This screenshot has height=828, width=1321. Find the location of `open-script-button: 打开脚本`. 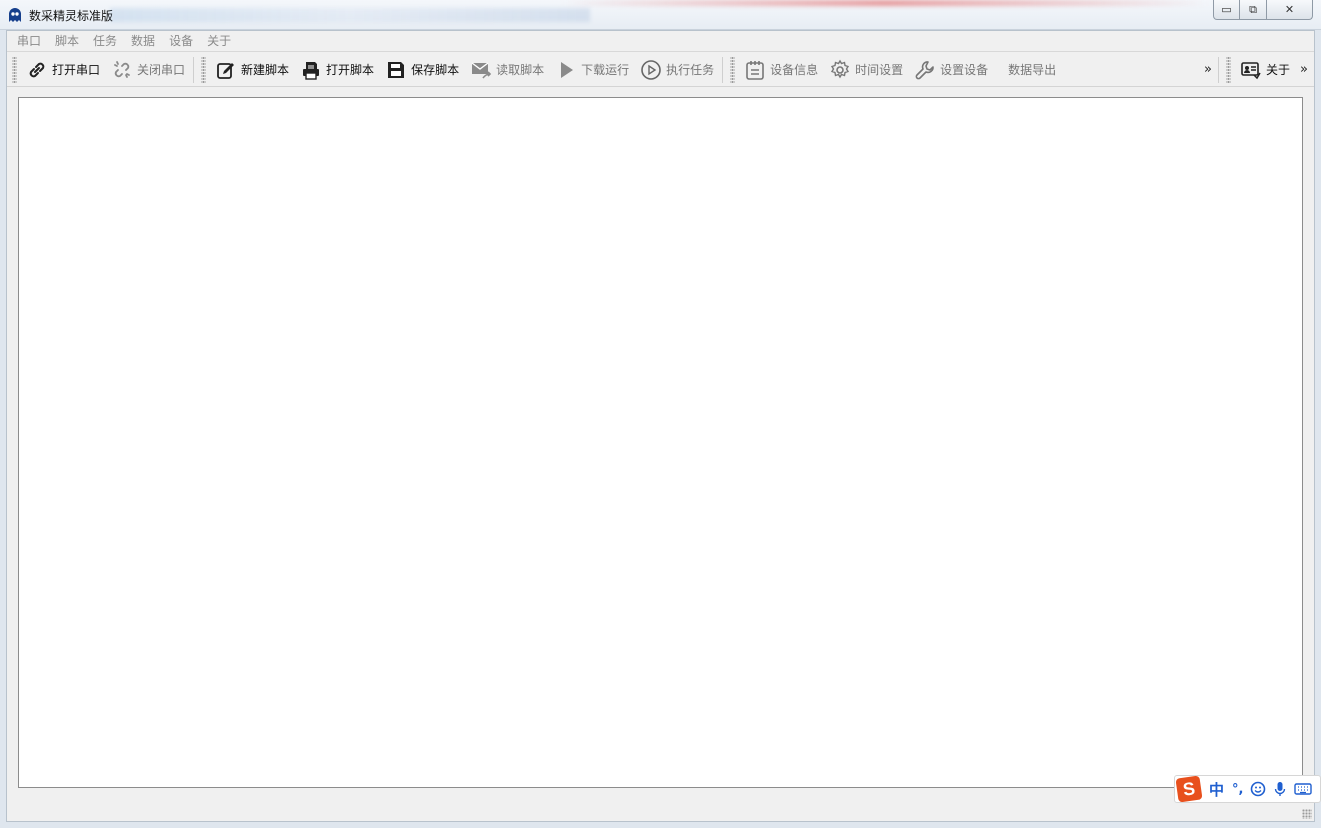

open-script-button: 打开脚本 is located at coordinates (337, 70).